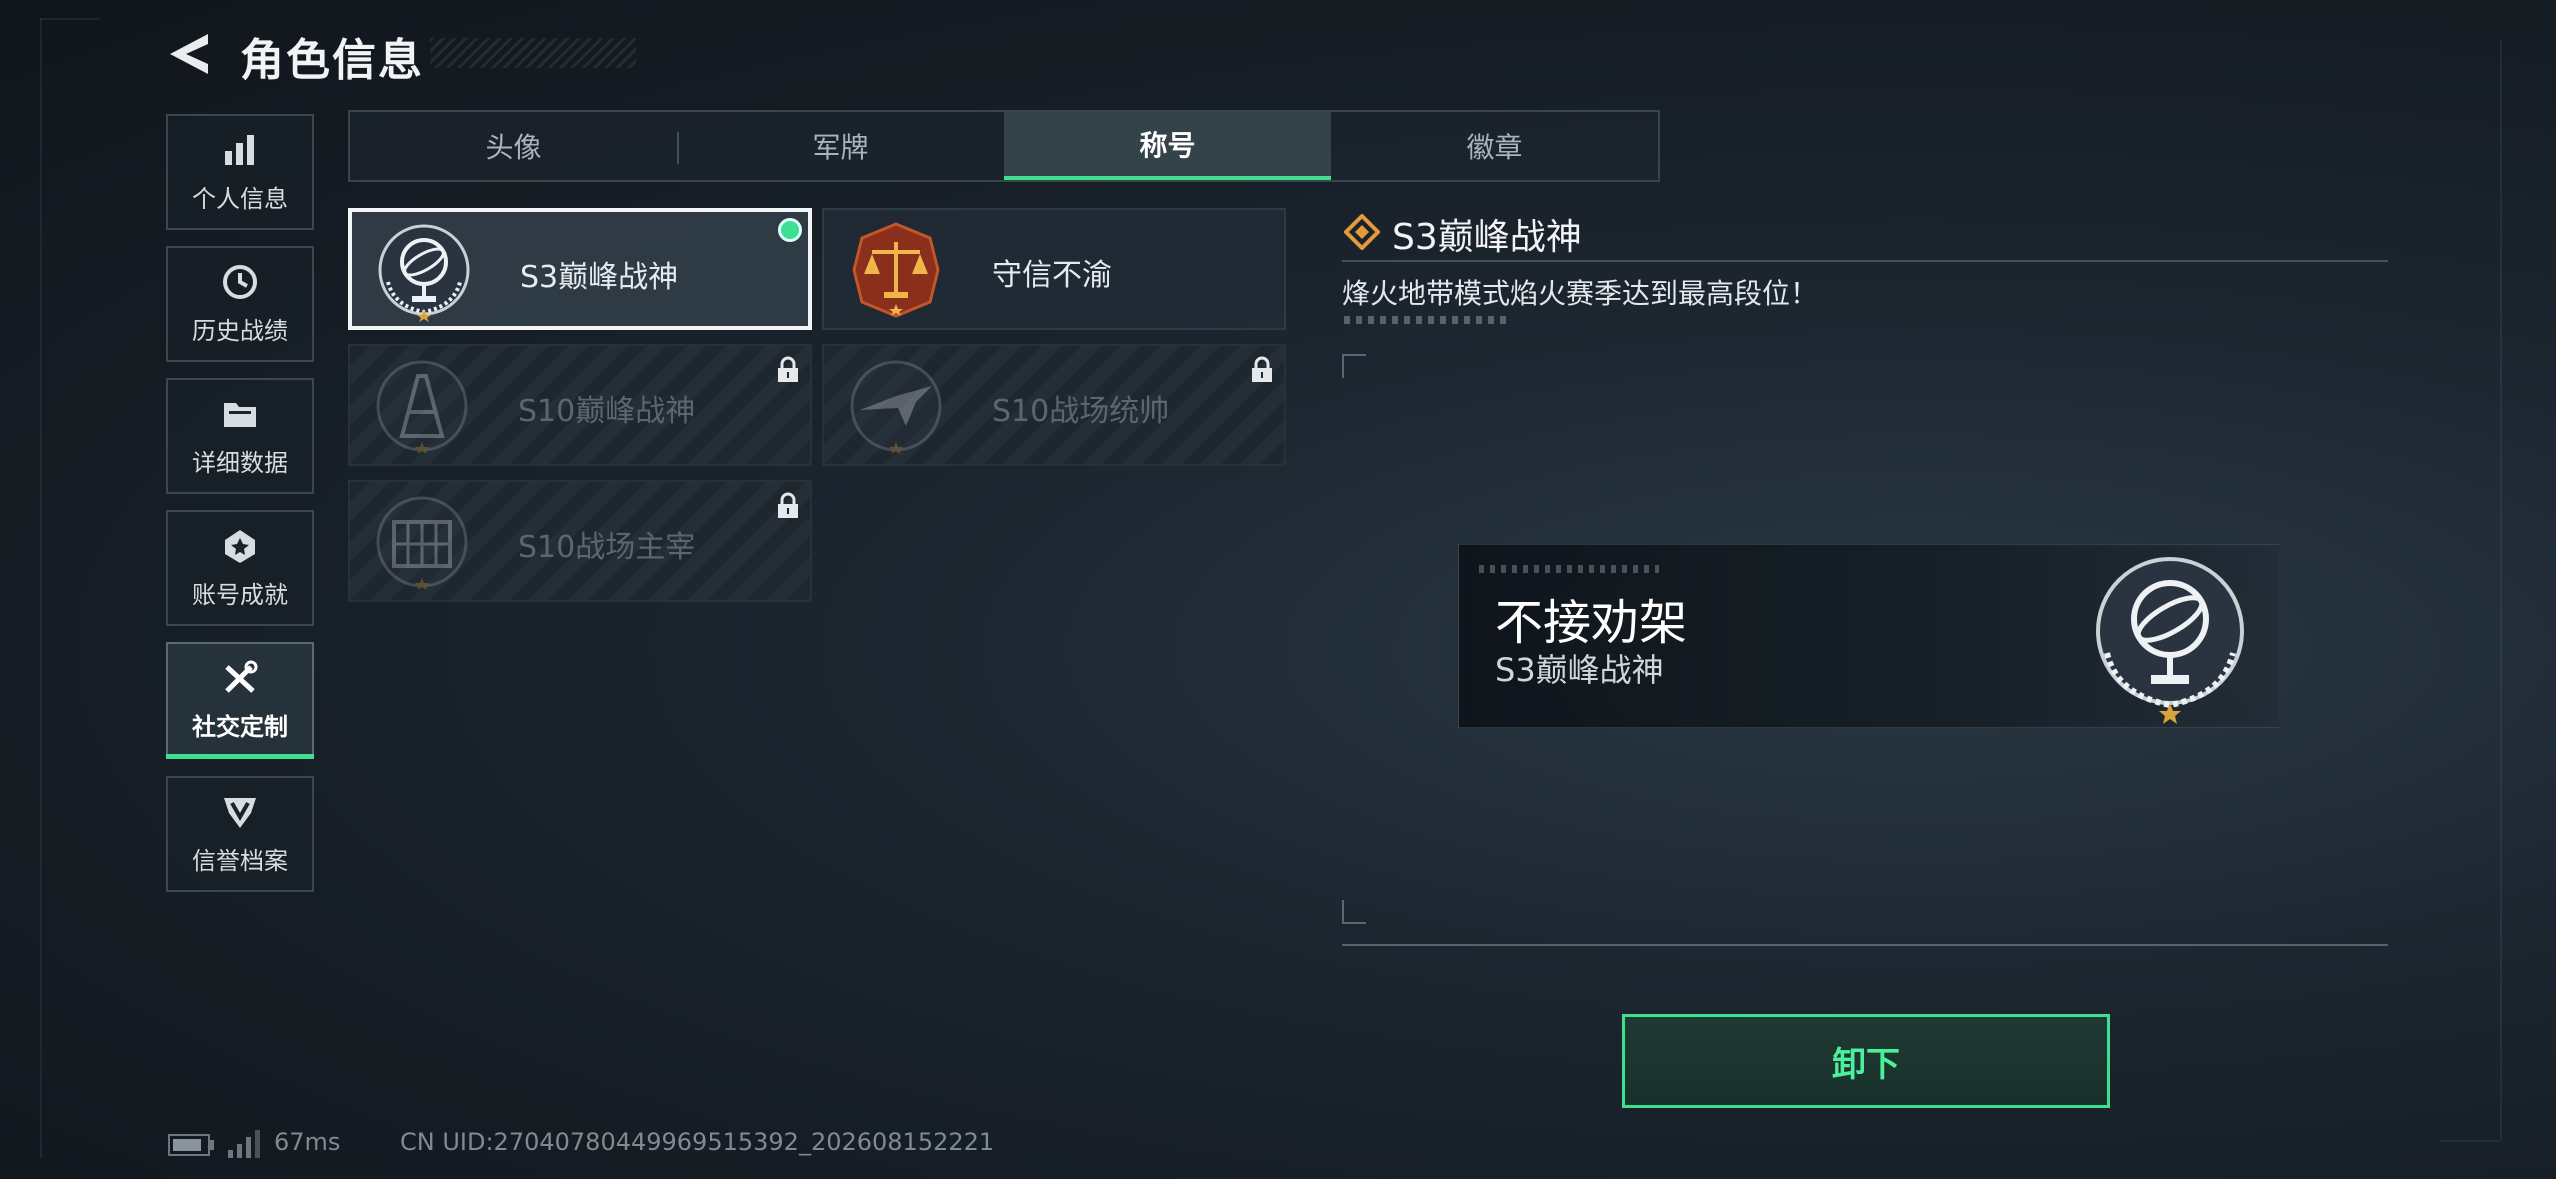  What do you see at coordinates (1167, 146) in the screenshot?
I see `tab-title: 称号` at bounding box center [1167, 146].